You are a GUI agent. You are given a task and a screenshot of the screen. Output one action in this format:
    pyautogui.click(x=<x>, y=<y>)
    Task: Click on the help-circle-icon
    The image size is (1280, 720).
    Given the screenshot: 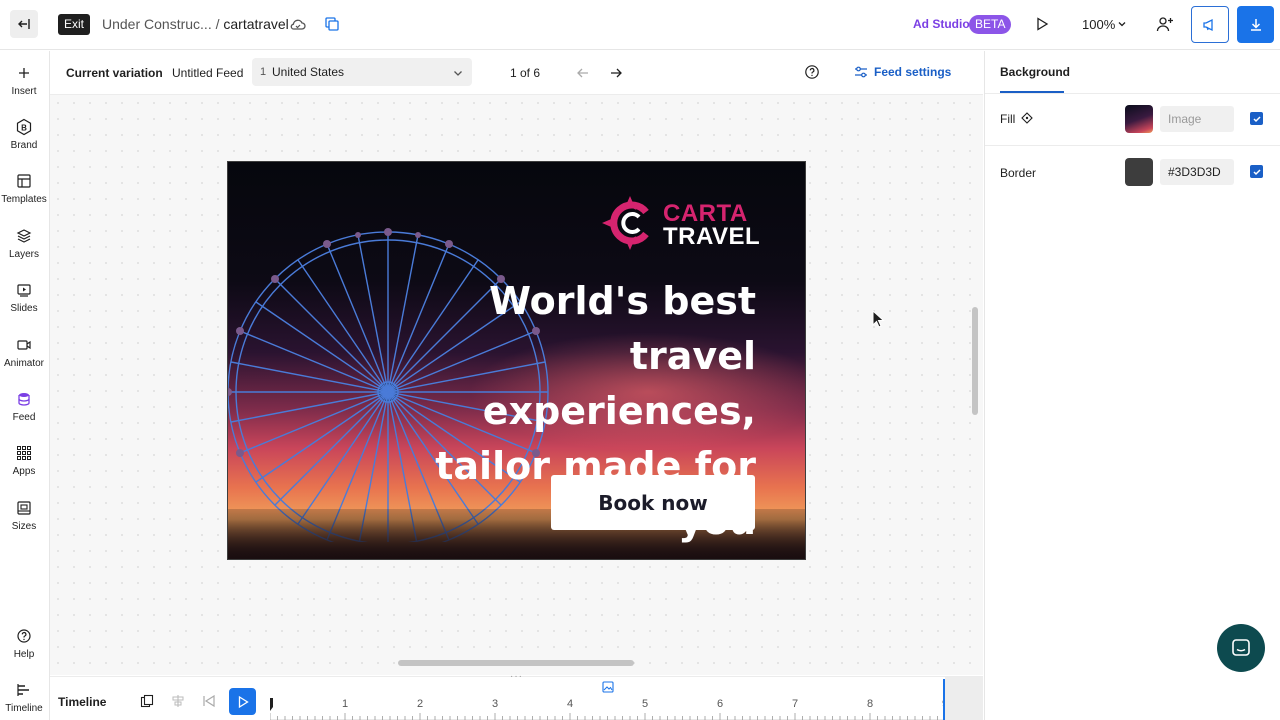 What is the action you would take?
    pyautogui.click(x=812, y=72)
    